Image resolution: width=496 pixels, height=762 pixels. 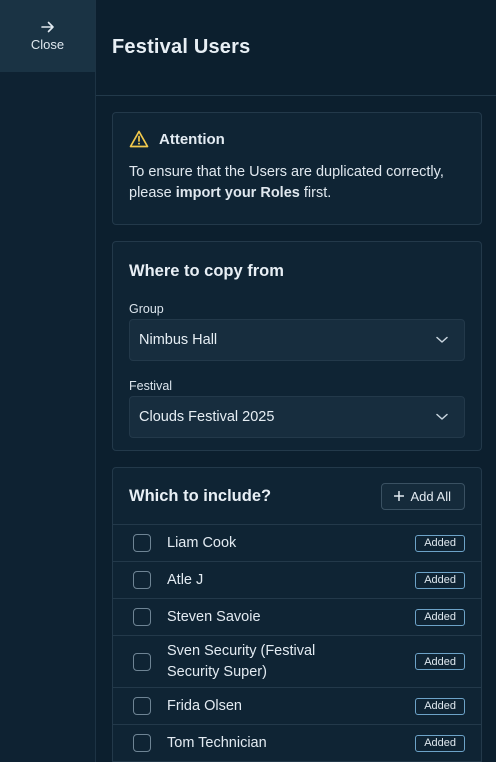 What do you see at coordinates (297, 580) in the screenshot?
I see `user-row: Atle J Added` at bounding box center [297, 580].